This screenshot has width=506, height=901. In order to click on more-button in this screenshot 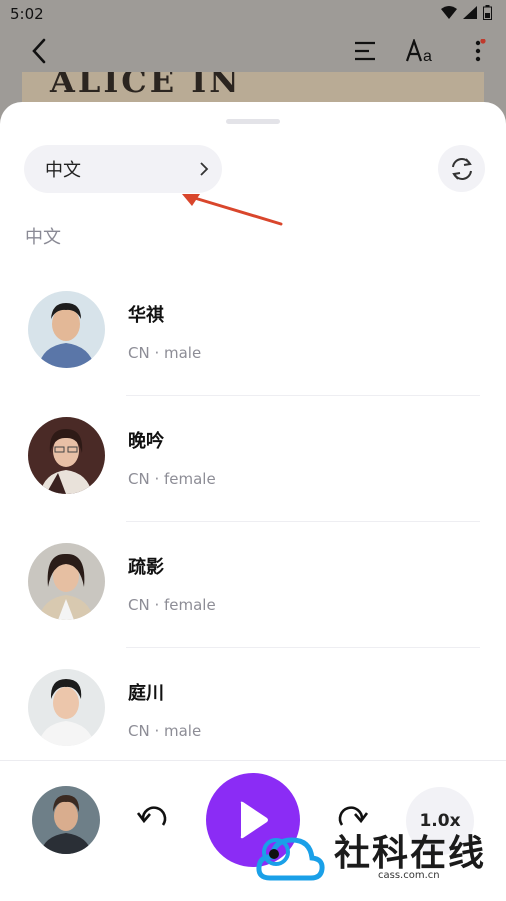, I will do `click(479, 51)`.